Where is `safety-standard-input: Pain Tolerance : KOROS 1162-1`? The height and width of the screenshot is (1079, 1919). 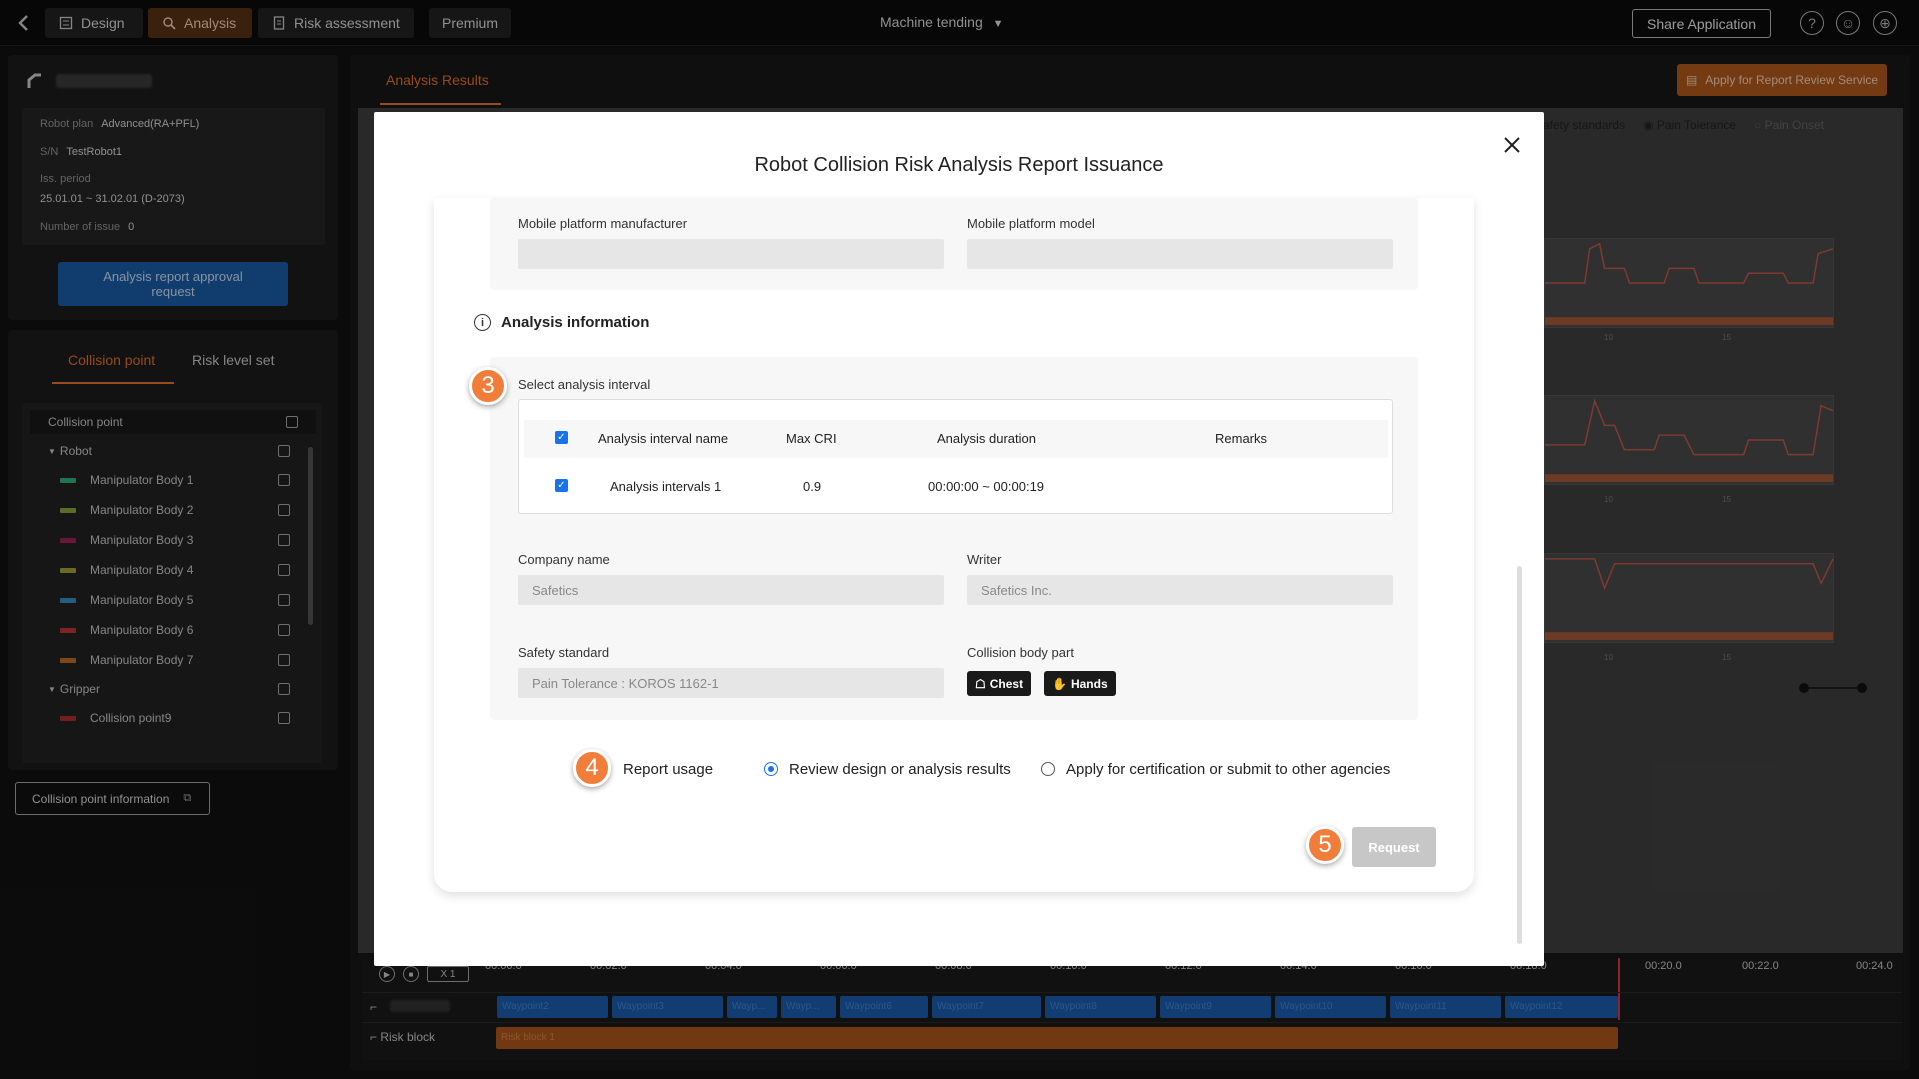 safety-standard-input: Pain Tolerance : KOROS 1162-1 is located at coordinates (731, 683).